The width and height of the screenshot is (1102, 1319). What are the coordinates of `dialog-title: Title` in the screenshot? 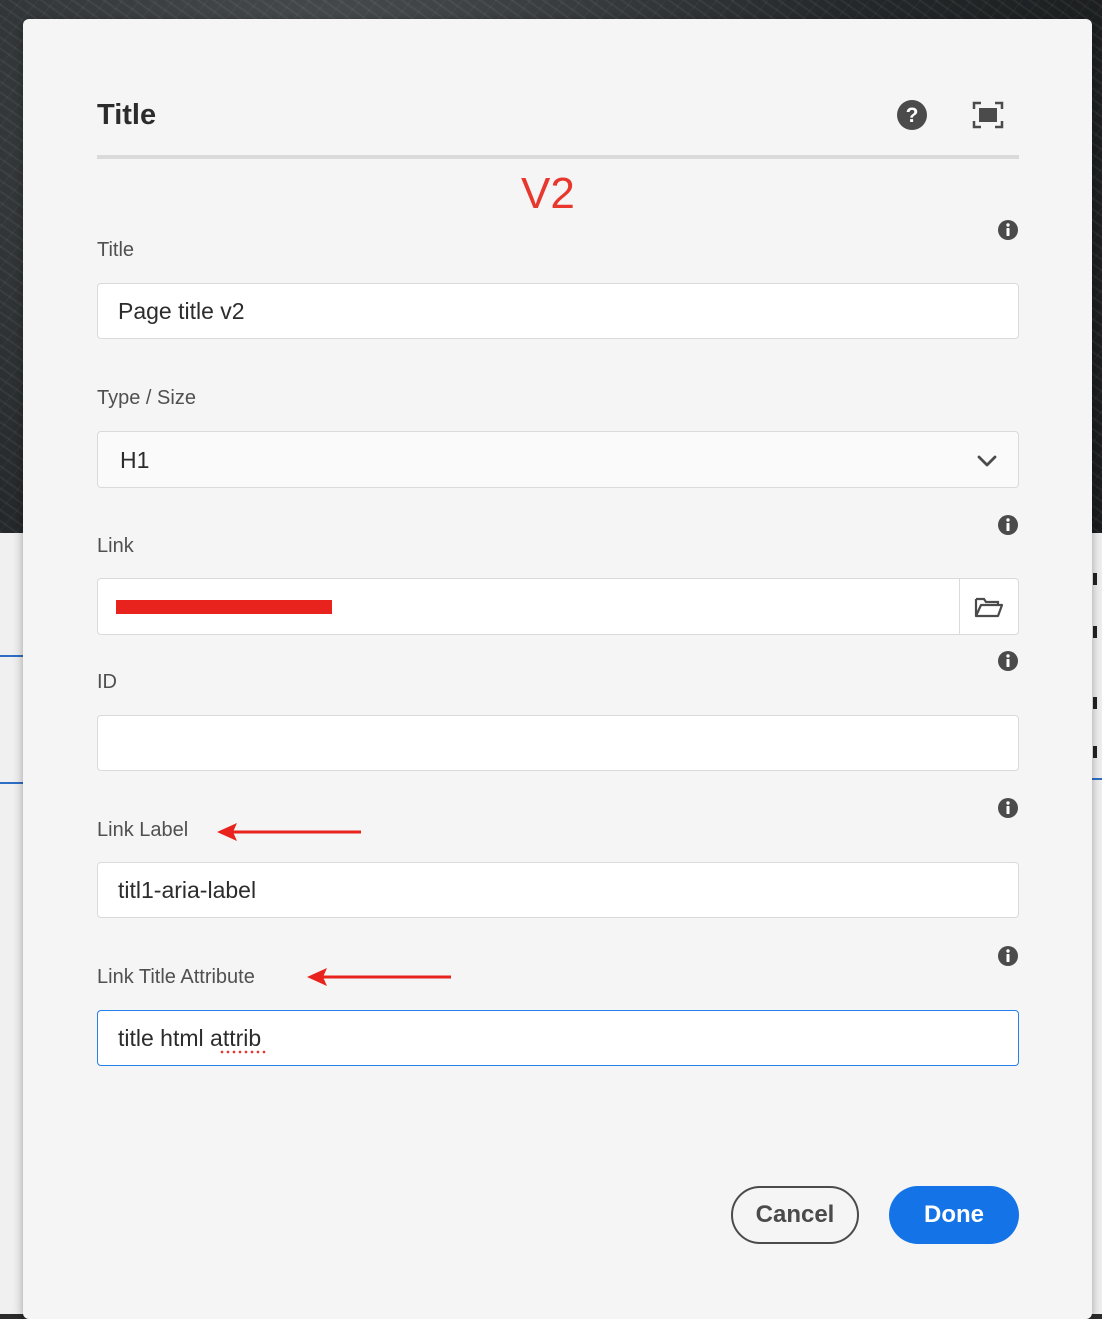 It's located at (127, 115).